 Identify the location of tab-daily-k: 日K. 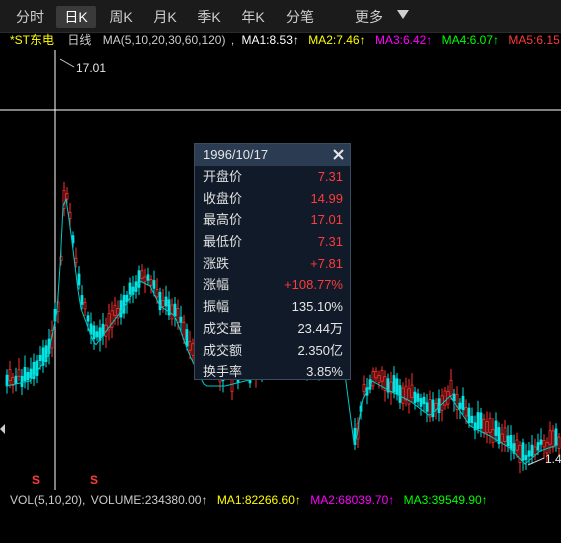
(76, 17).